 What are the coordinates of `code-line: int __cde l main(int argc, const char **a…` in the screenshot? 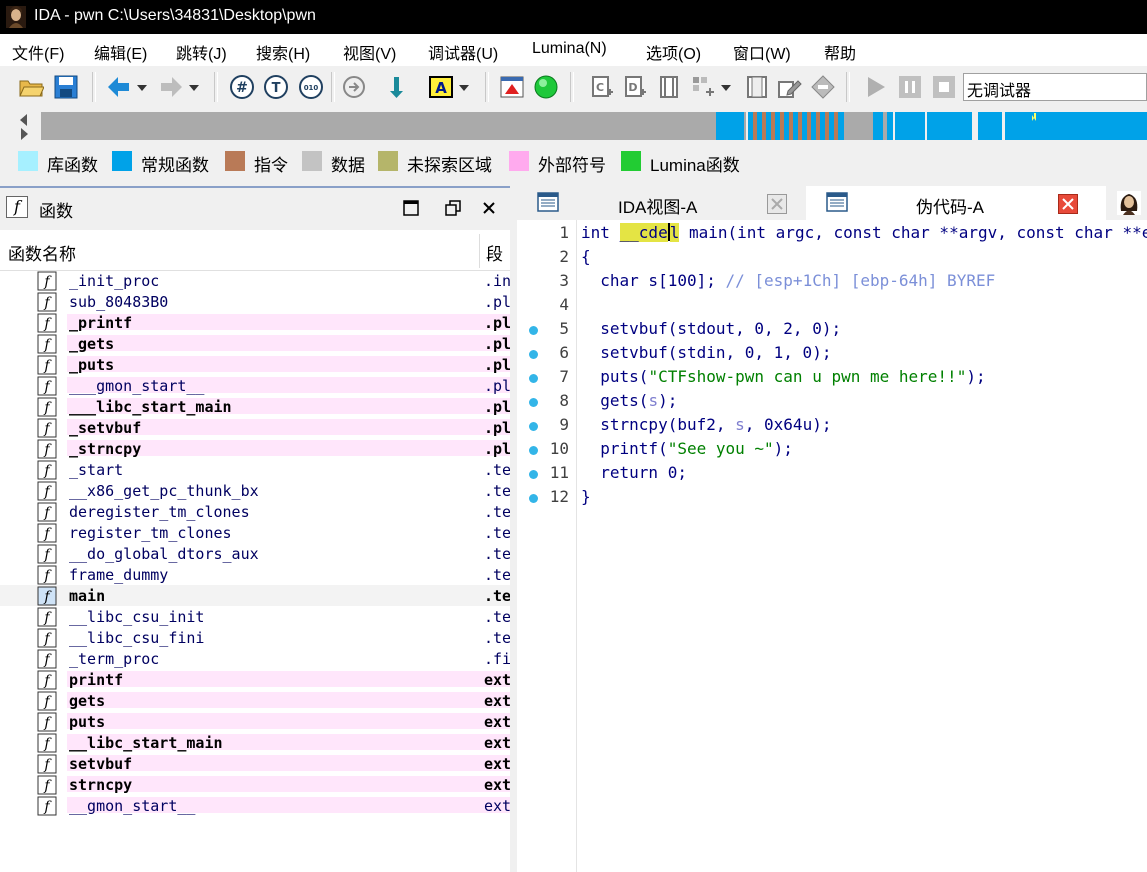 It's located at (864, 232).